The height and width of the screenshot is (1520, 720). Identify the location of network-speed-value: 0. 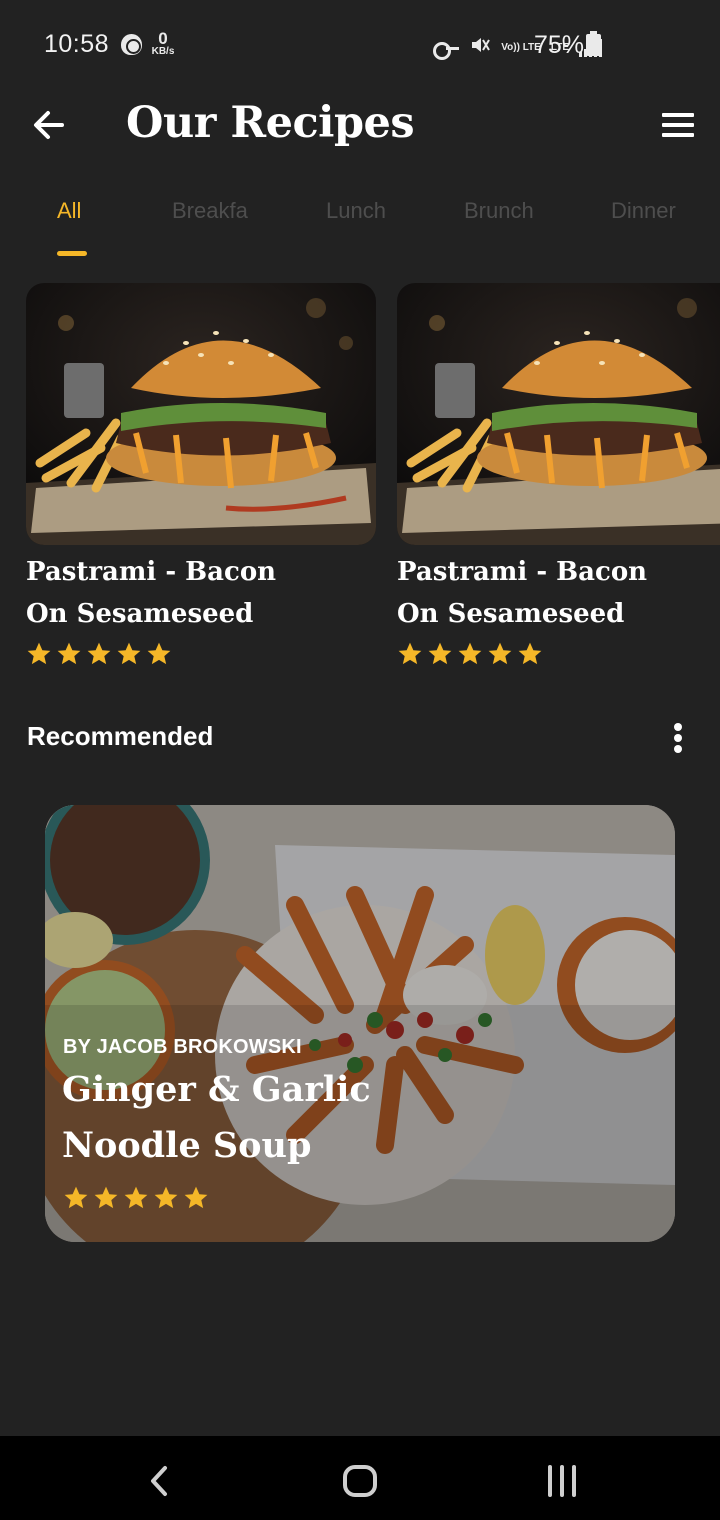
(163, 38).